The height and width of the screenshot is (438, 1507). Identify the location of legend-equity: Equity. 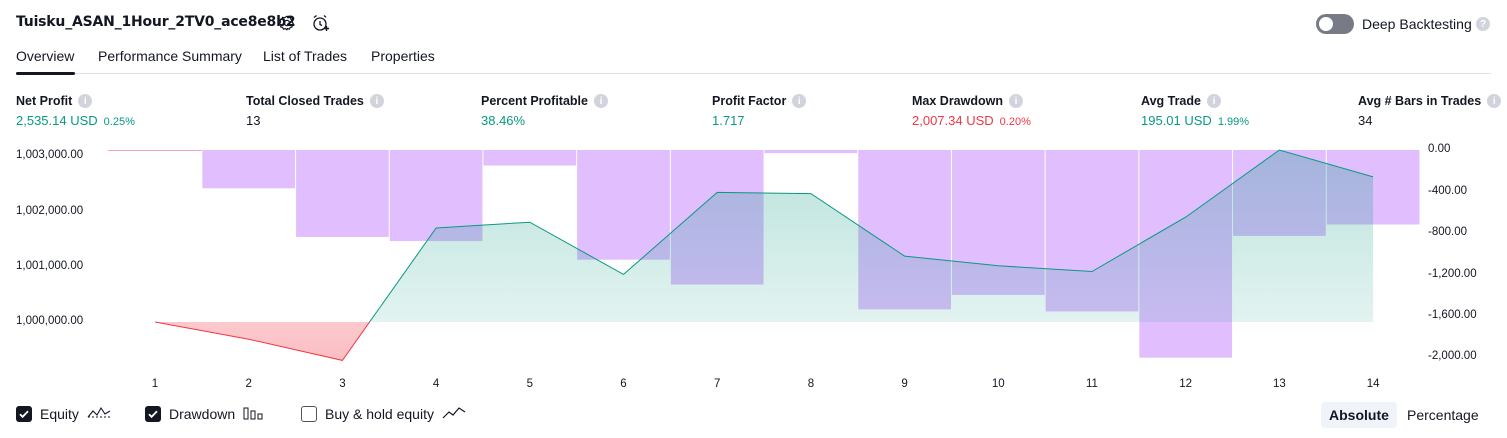
(63, 414).